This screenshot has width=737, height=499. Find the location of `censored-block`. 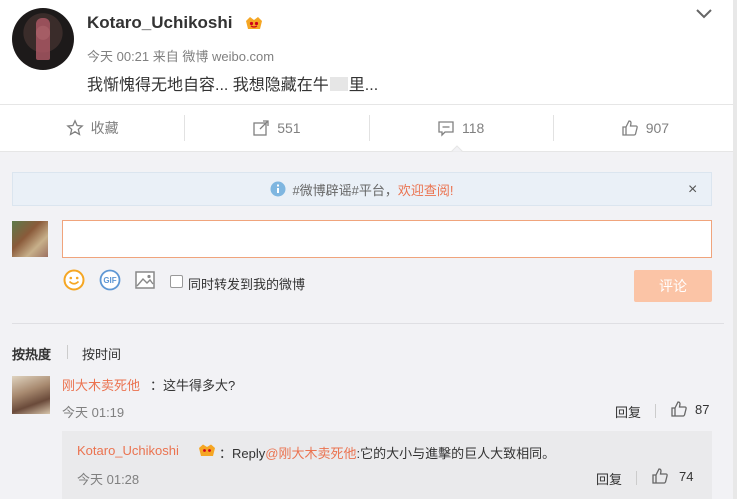

censored-block is located at coordinates (338, 84).